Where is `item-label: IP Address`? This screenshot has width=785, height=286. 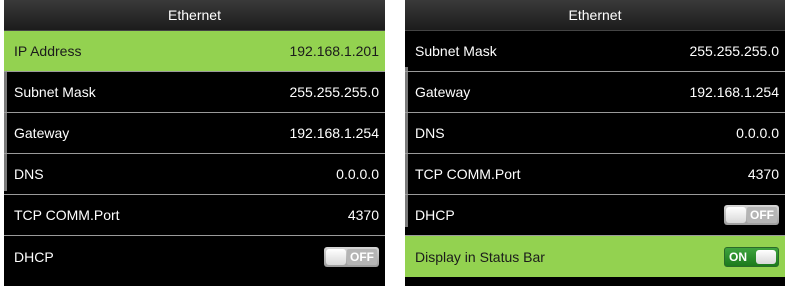
item-label: IP Address is located at coordinates (48, 51).